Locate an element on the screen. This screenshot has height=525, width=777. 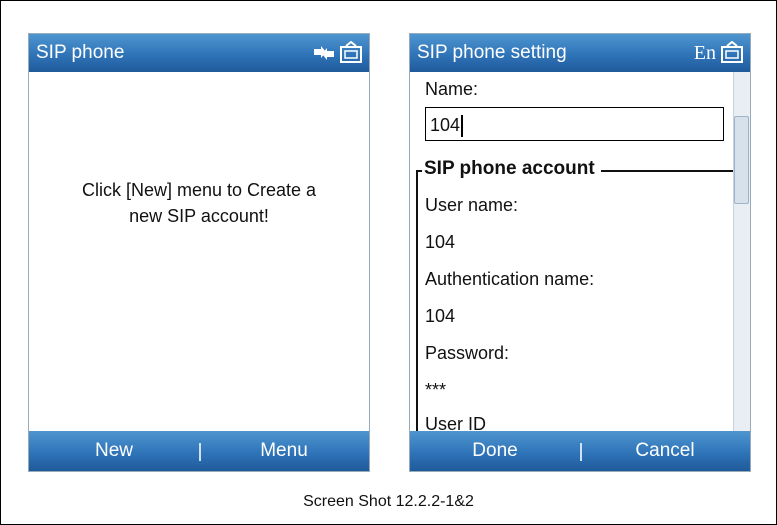
new-softkey: New is located at coordinates (114, 451).